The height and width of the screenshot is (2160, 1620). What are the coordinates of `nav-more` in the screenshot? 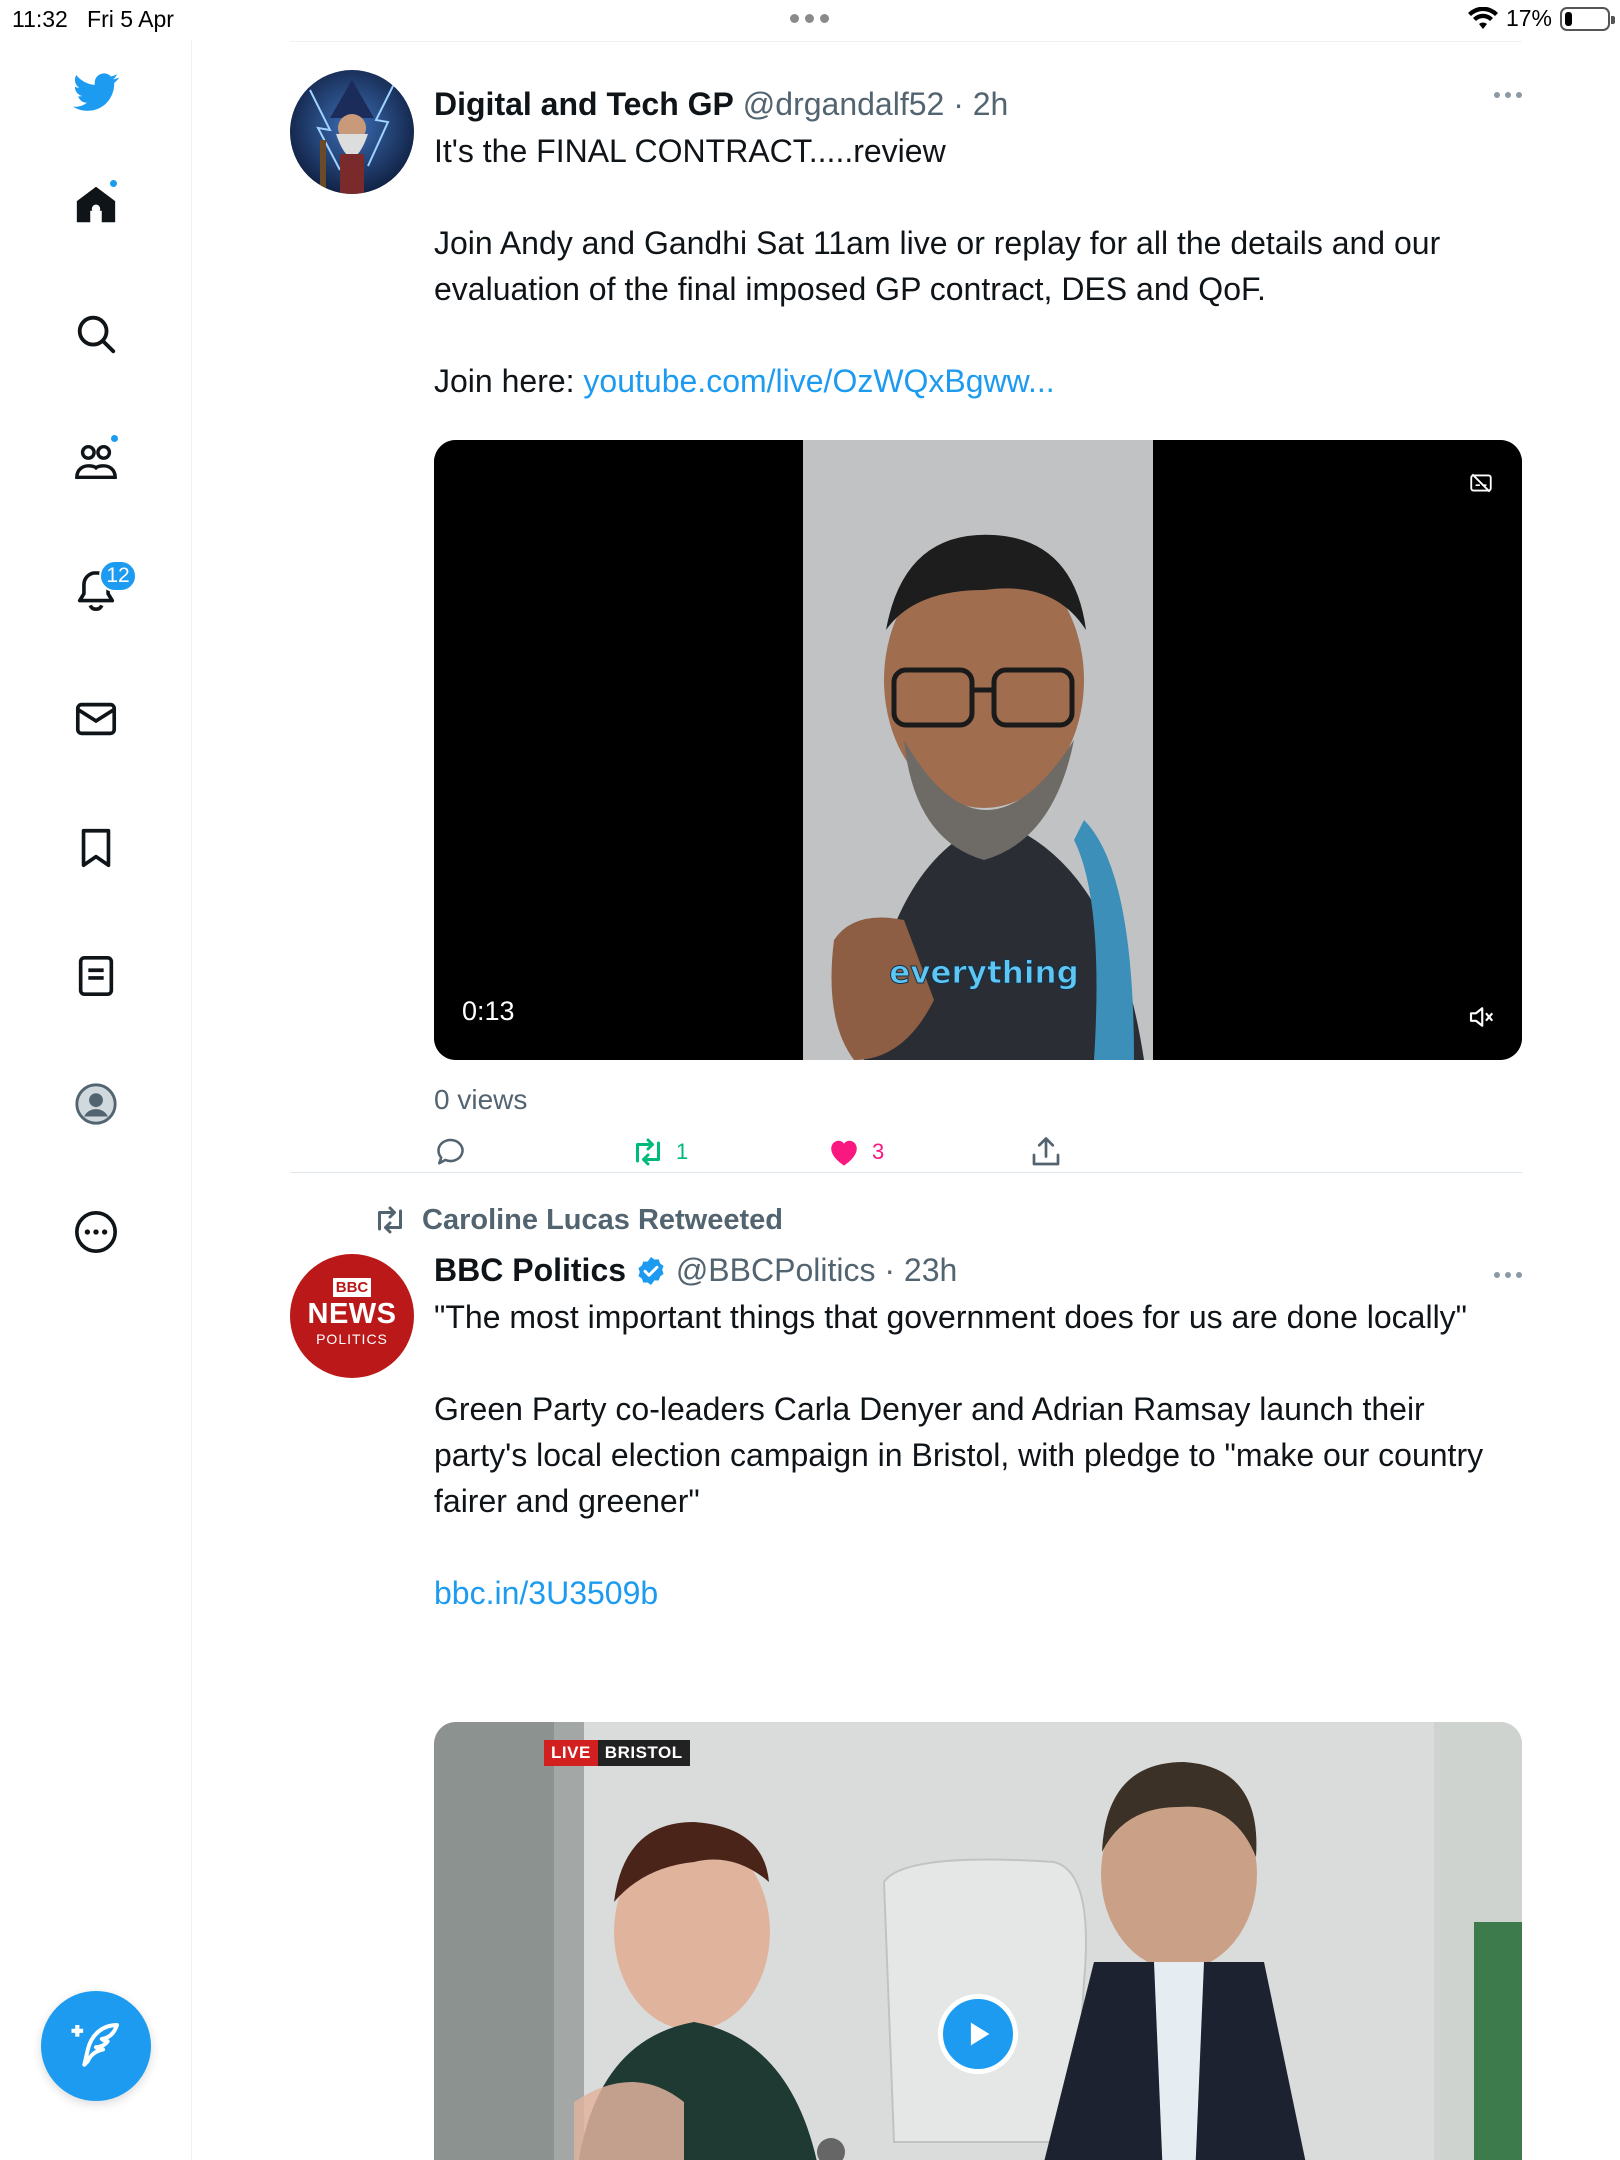 It's located at (96, 1232).